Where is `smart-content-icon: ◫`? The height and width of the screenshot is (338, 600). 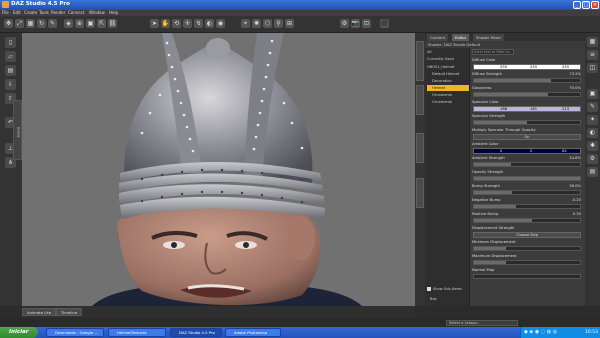 smart-content-icon: ◫ is located at coordinates (592, 68).